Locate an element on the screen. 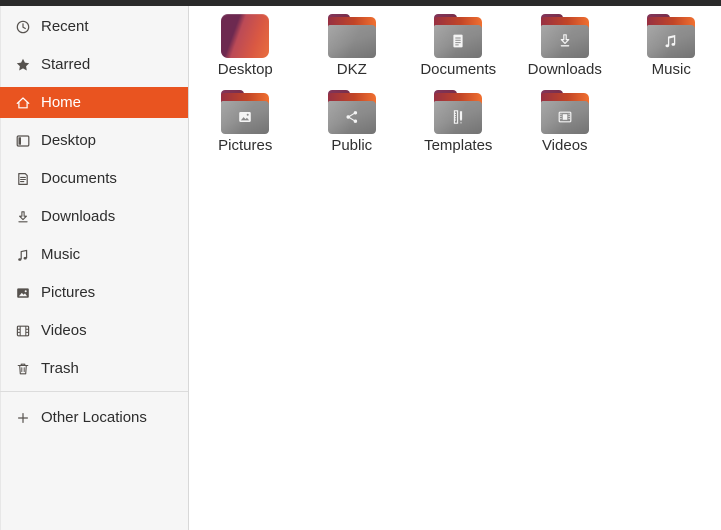  sidebar-item-trash: Trash is located at coordinates (94, 368).